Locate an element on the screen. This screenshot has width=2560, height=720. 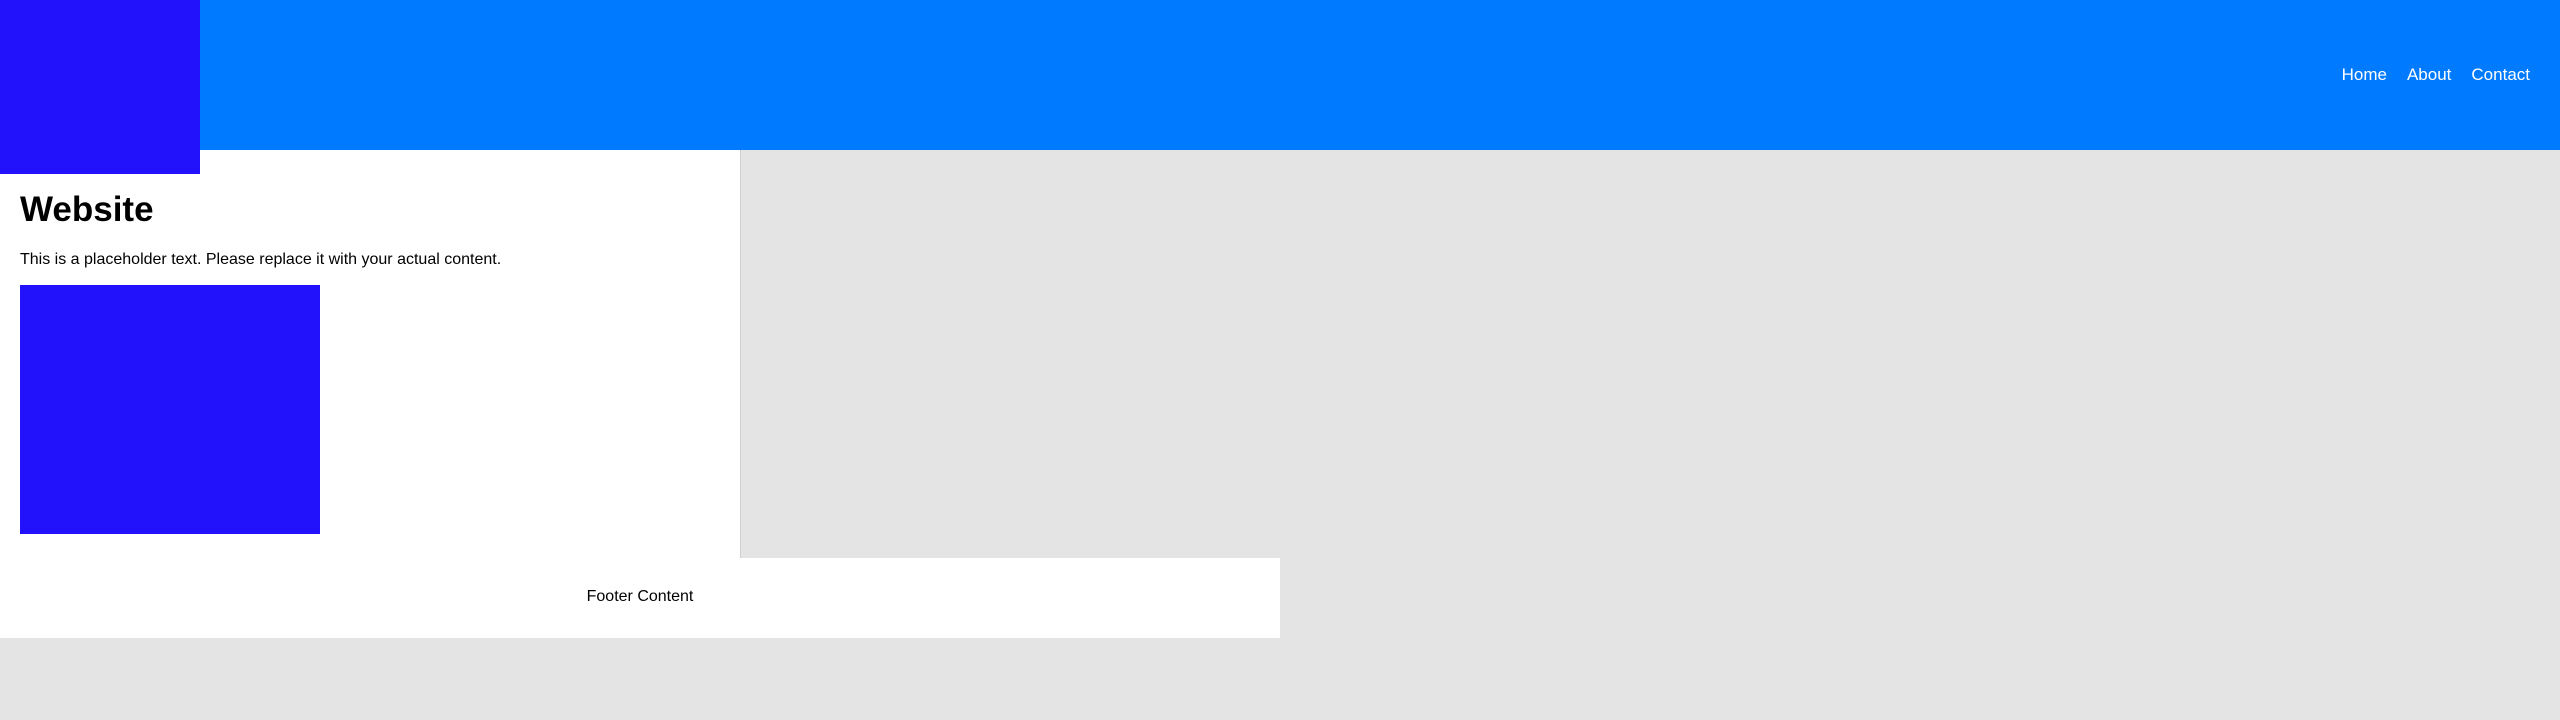
logo-image is located at coordinates (100, 87).